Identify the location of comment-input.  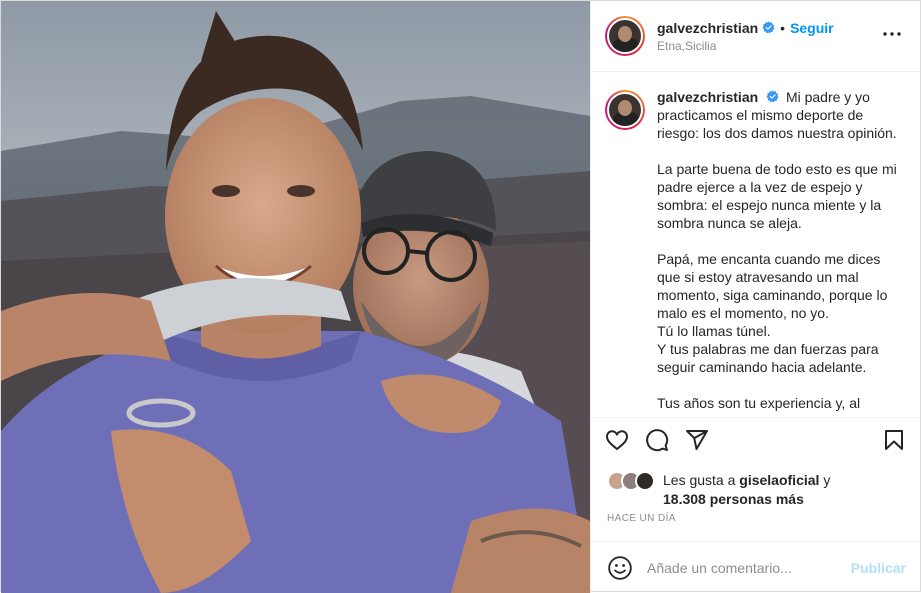
(749, 567).